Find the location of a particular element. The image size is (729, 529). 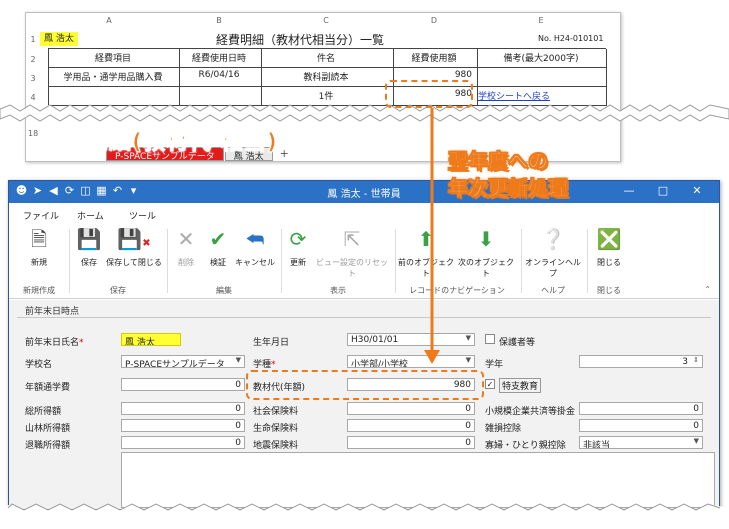

group-save: 保存 is located at coordinates (118, 290).